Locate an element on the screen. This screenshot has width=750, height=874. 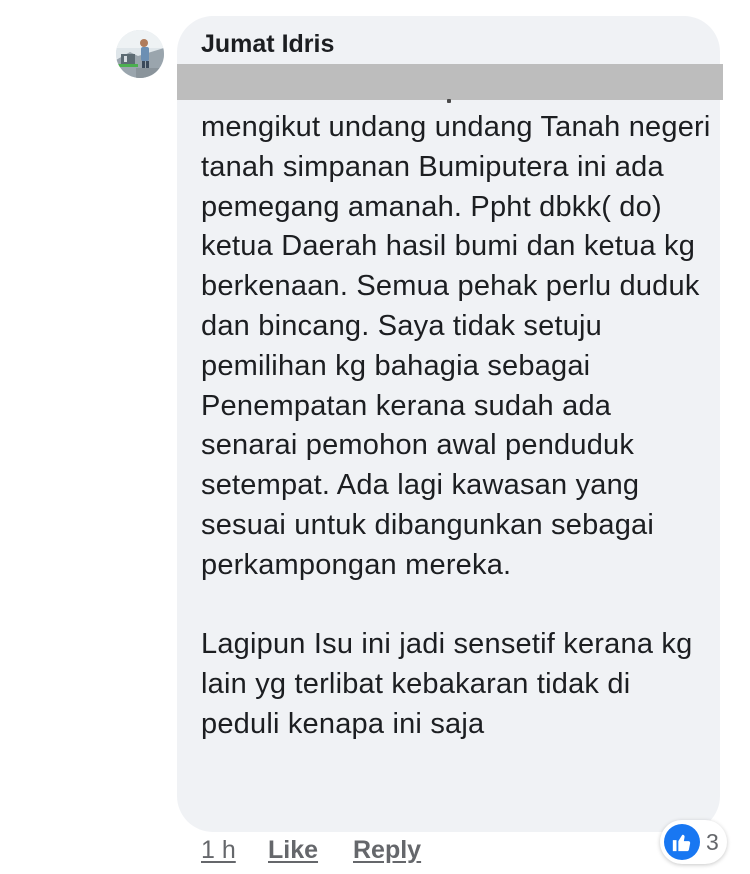
author-name: Jumat Idris is located at coordinates (267, 44).